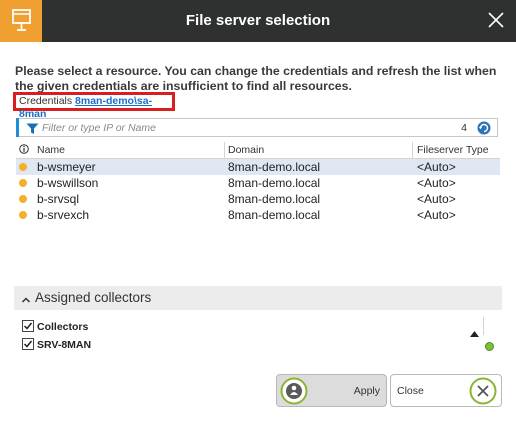 Image resolution: width=516 pixels, height=422 pixels. What do you see at coordinates (68, 183) in the screenshot?
I see `row-name: b-wswillson` at bounding box center [68, 183].